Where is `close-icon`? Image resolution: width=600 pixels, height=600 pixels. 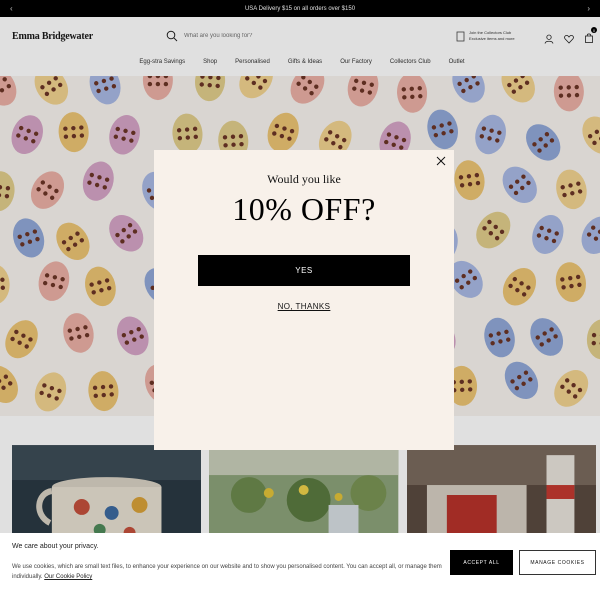 close-icon is located at coordinates (441, 161).